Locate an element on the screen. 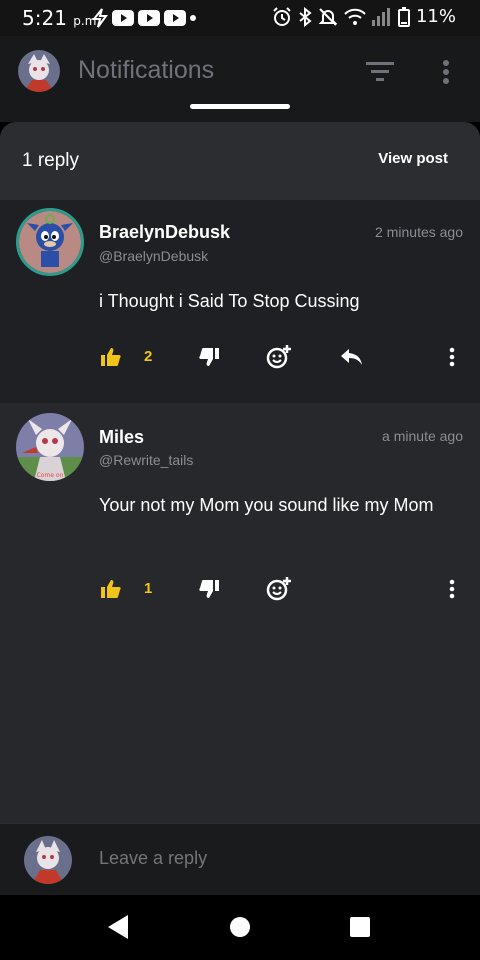 This screenshot has width=480, height=960. alarm-icon is located at coordinates (282, 16).